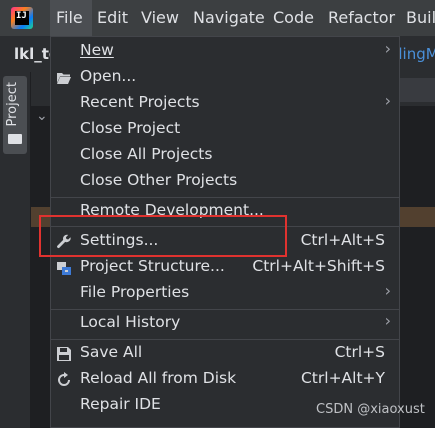 The image size is (435, 428). Describe the element at coordinates (225, 104) in the screenshot. I see `menu-item-recent-projects: Recent Projects ›` at that location.